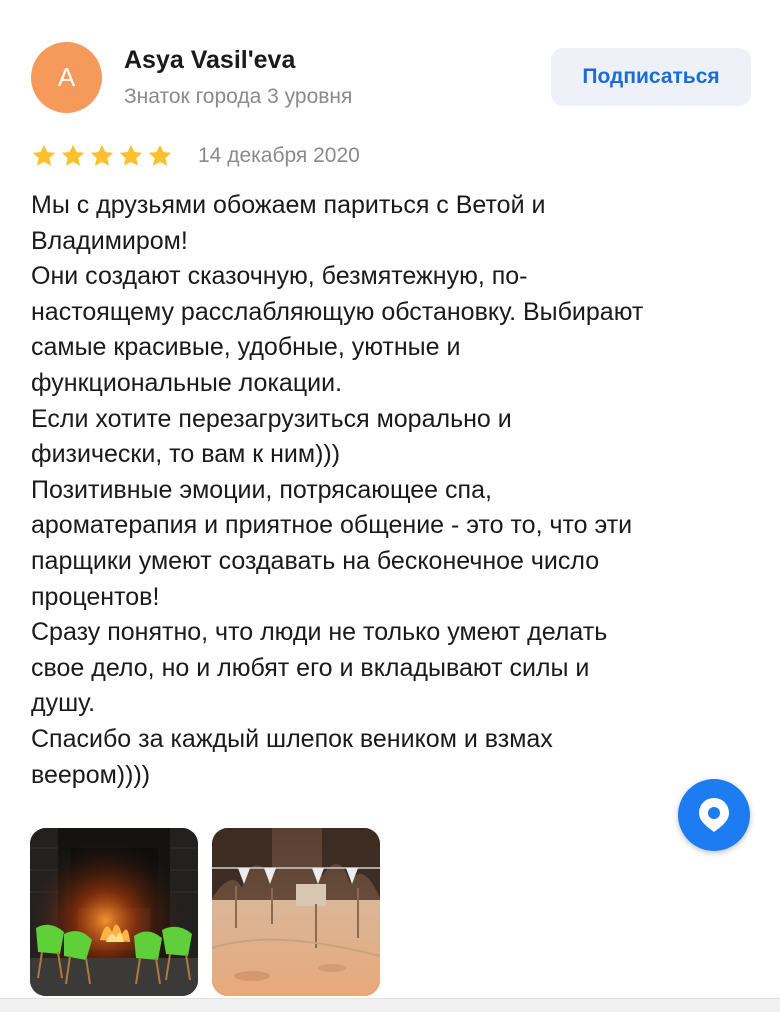 The width and height of the screenshot is (780, 1012). I want to click on review-line: Если хотите перезагрузиться морально и, so click(271, 418).